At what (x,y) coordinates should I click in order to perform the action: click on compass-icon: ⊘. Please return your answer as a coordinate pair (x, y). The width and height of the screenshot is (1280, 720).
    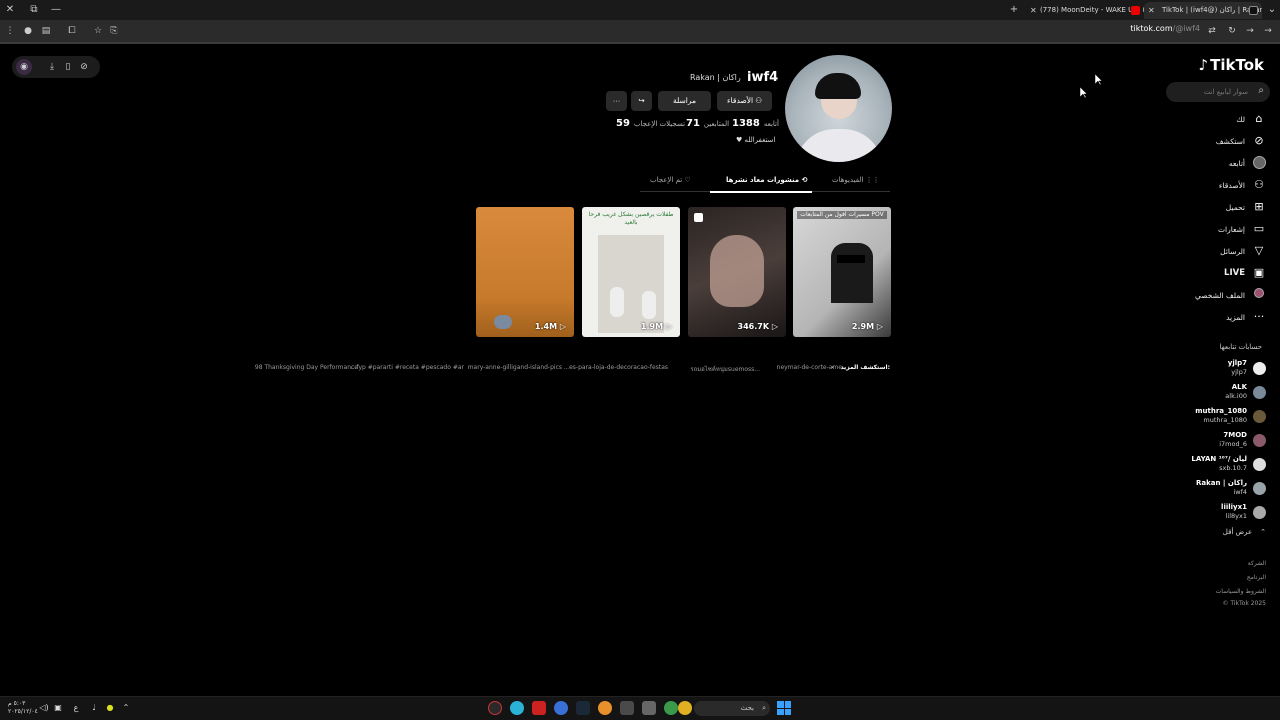
    Looking at the image, I should click on (84, 67).